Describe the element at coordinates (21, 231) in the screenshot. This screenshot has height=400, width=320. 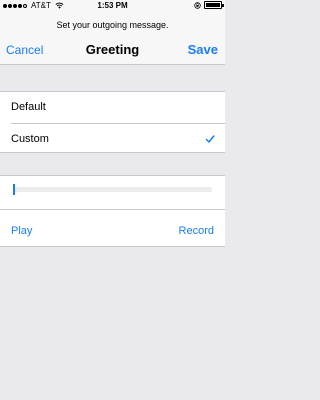
I see `play-button: Play` at that location.